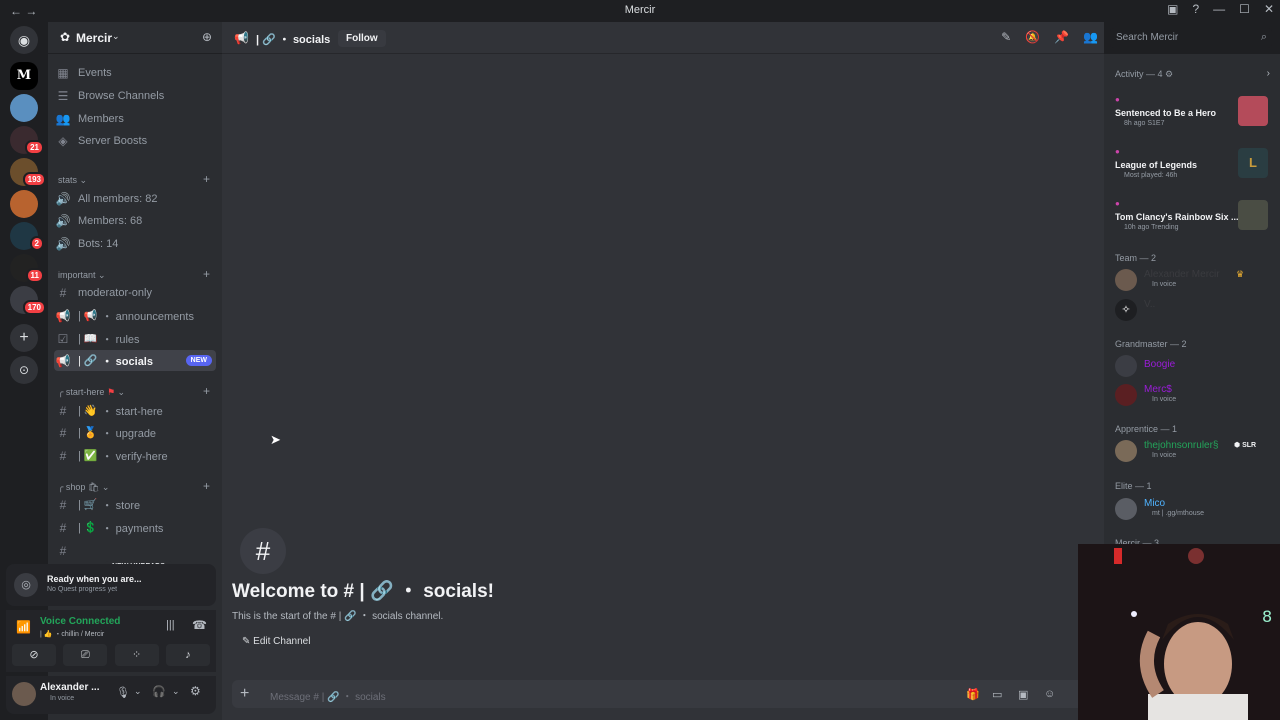 The image size is (1280, 720). Describe the element at coordinates (159, 691) in the screenshot. I see `headphones-icon: 🎧` at that location.